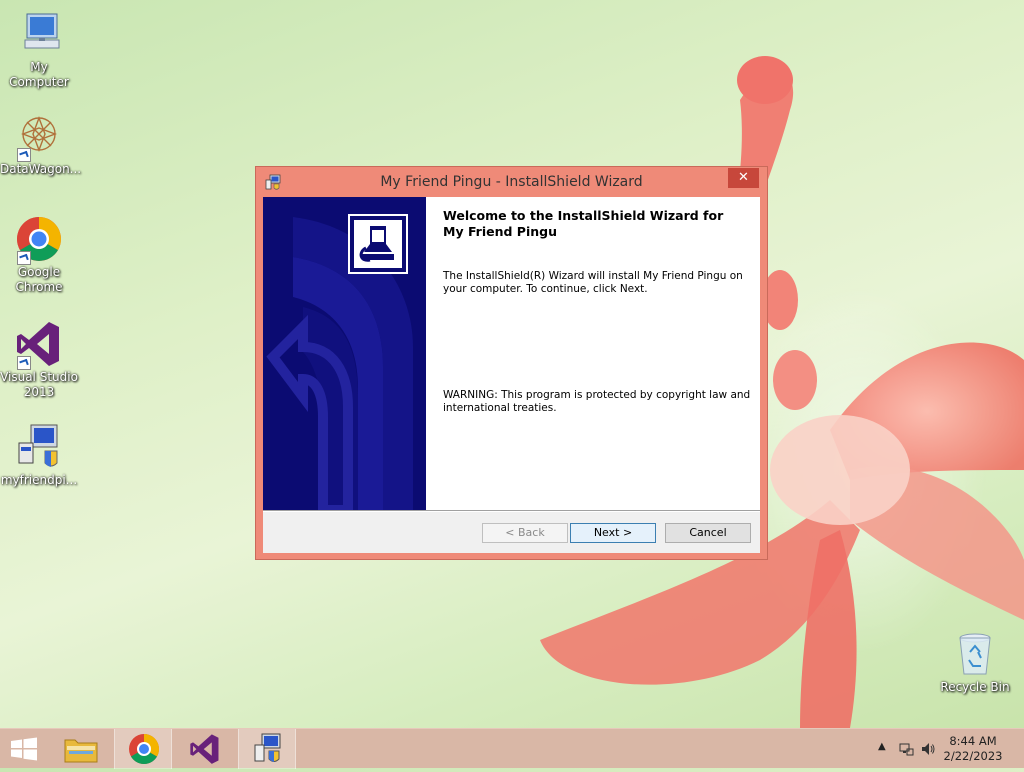  I want to click on system-tray: ▲ 8:44 AM 2/22/2023, so click(944, 749).